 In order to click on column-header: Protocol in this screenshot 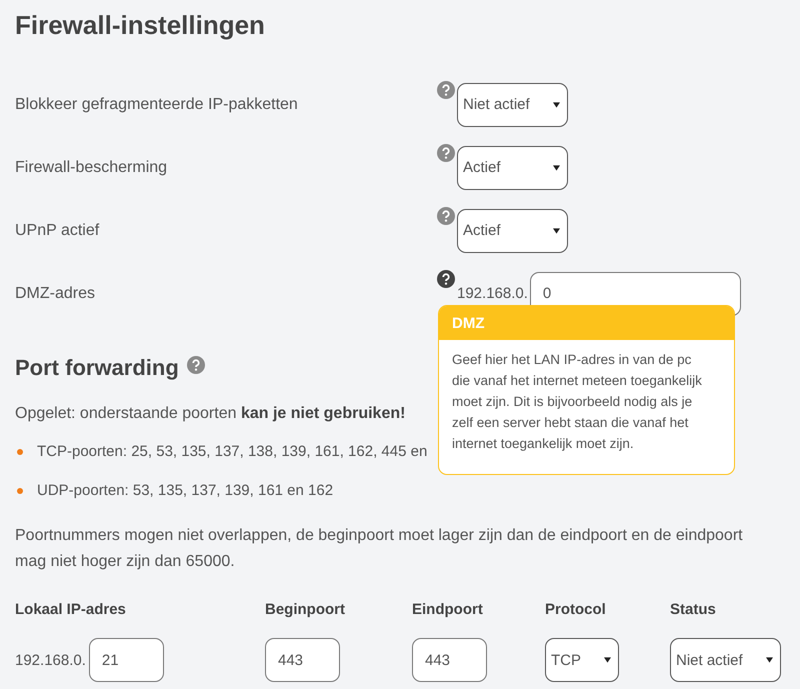, I will do `click(576, 609)`.